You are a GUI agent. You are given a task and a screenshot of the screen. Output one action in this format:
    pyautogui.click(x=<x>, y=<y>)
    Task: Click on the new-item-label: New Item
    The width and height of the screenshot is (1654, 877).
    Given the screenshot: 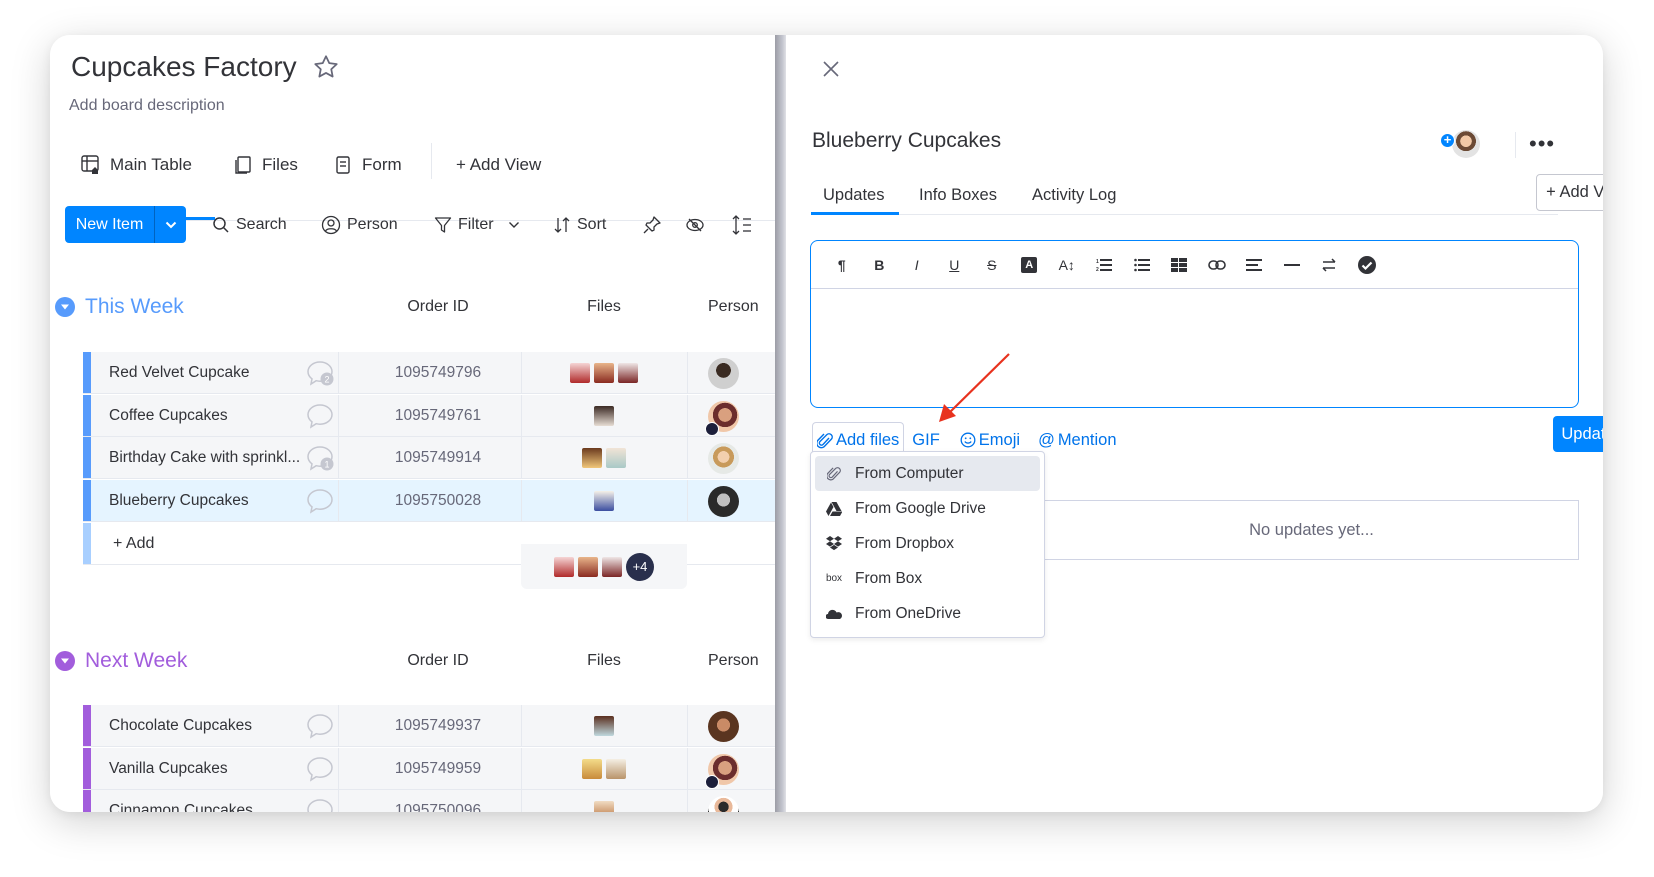 What is the action you would take?
    pyautogui.click(x=110, y=224)
    